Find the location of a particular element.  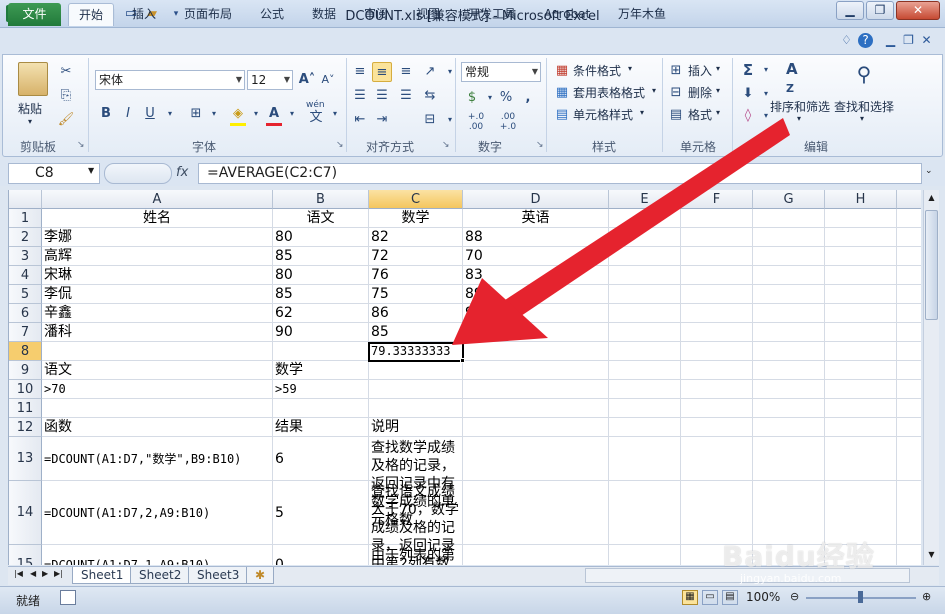

normal-view-icon: ▦ is located at coordinates (690, 597).